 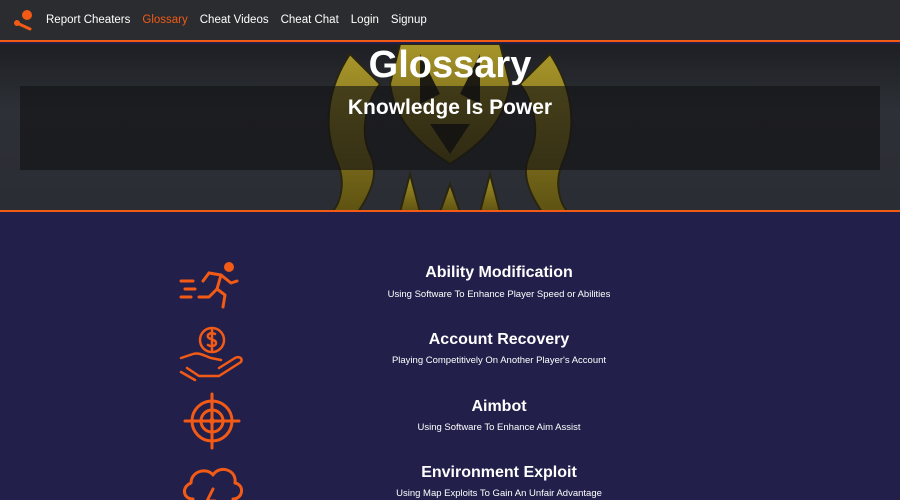 I want to click on nav-cheat-chat: Cheat Chat, so click(x=310, y=20).